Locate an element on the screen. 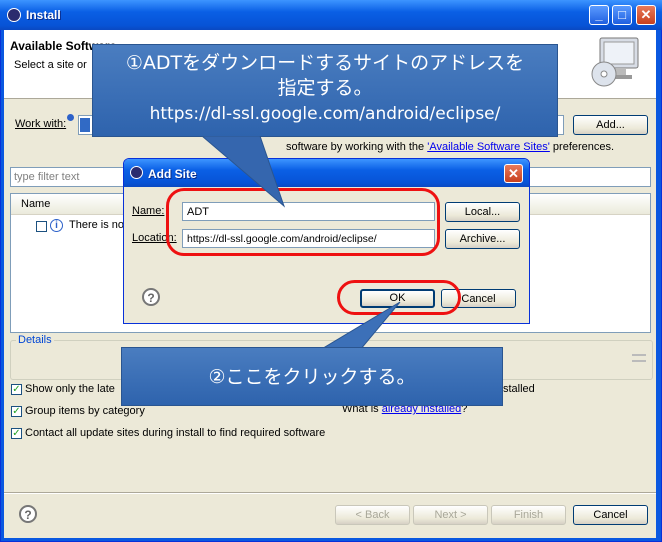 This screenshot has width=662, height=542. show-latest-label: Show only the late is located at coordinates (70, 389).